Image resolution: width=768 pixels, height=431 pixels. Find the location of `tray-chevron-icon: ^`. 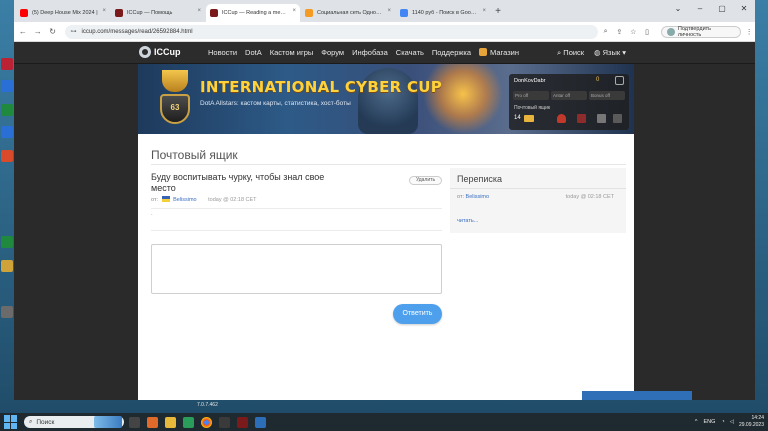

tray-chevron-icon: ^ is located at coordinates (696, 422).